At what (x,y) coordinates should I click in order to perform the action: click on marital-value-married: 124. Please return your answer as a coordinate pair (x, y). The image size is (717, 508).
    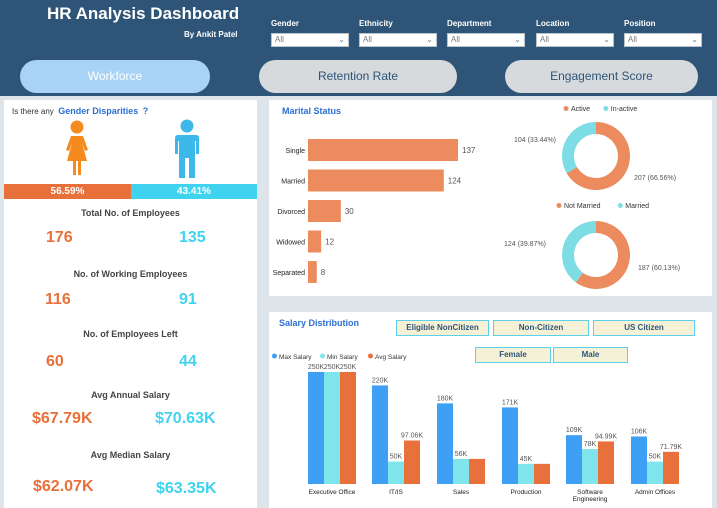
    Looking at the image, I should click on (455, 181).